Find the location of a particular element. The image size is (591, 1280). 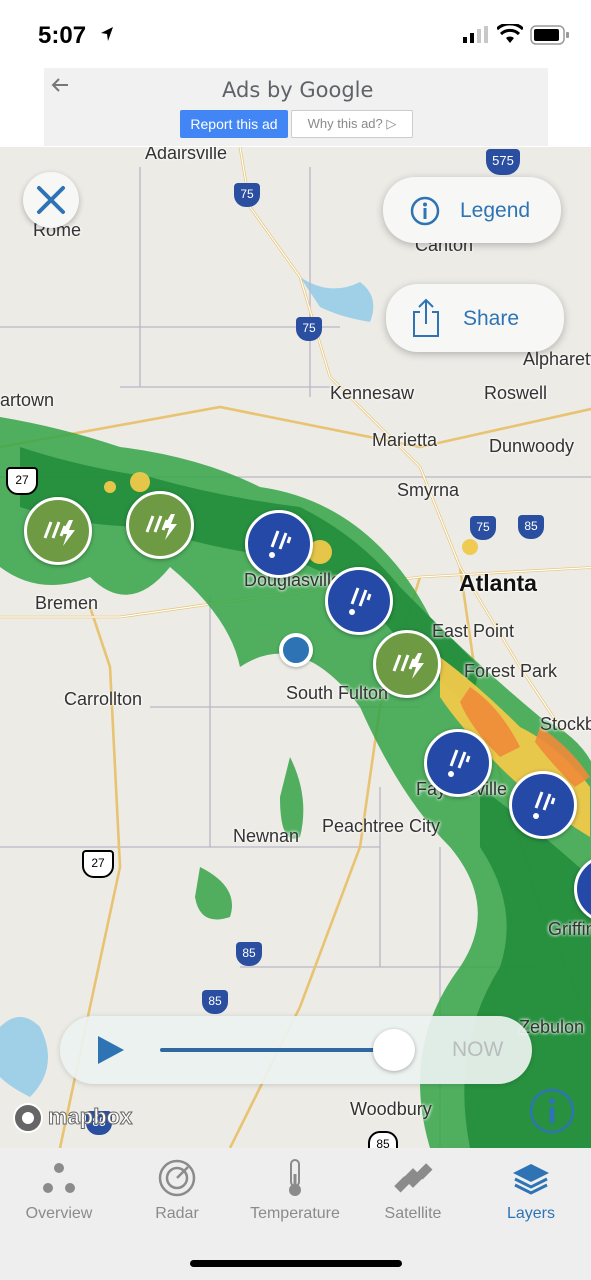

layers-icon is located at coordinates (531, 1179).